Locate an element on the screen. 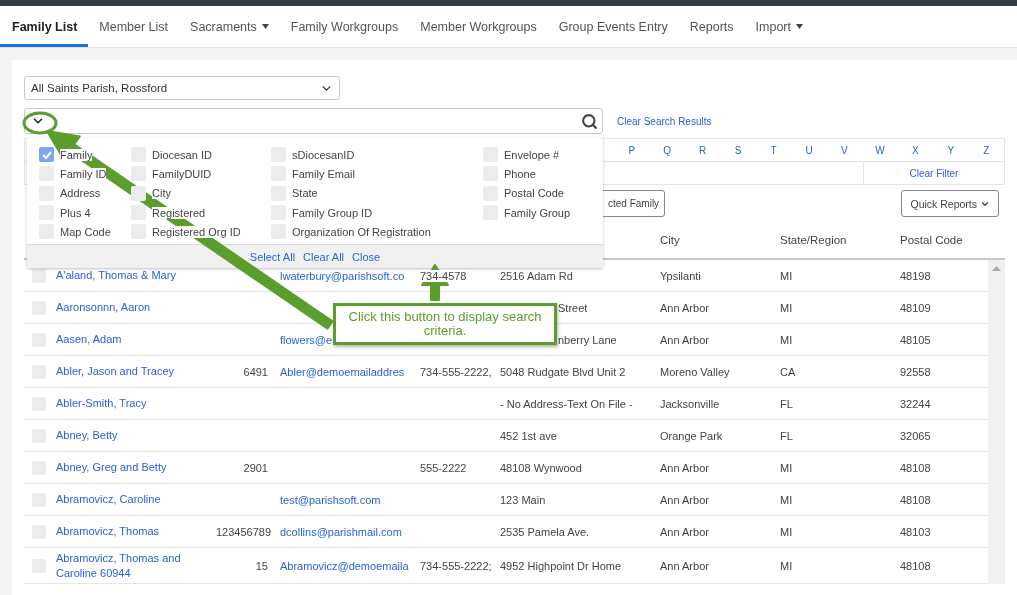 The width and height of the screenshot is (1017, 595). letter-link: U is located at coordinates (809, 150).